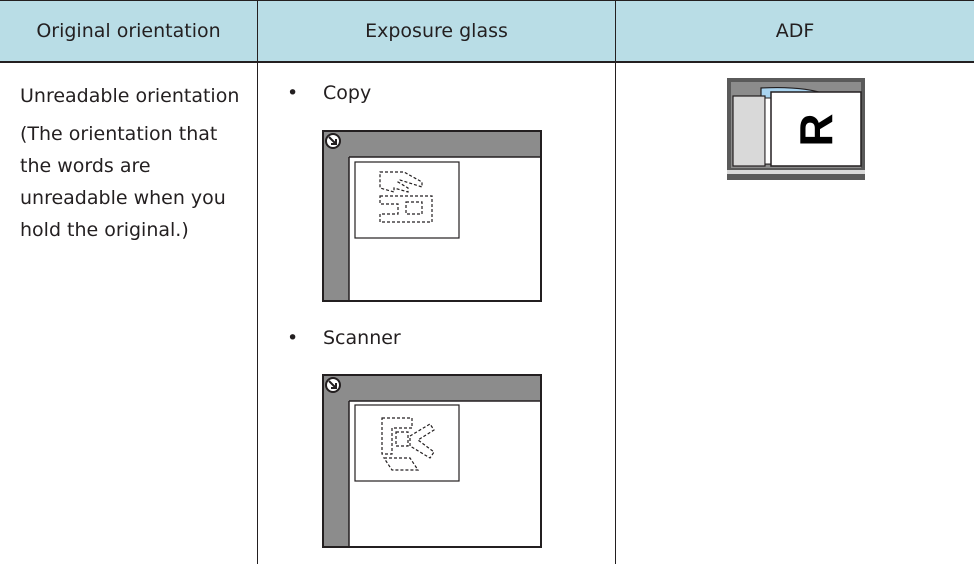 Image resolution: width=974 pixels, height=564 pixels. I want to click on adf-diagram: R, so click(796, 129).